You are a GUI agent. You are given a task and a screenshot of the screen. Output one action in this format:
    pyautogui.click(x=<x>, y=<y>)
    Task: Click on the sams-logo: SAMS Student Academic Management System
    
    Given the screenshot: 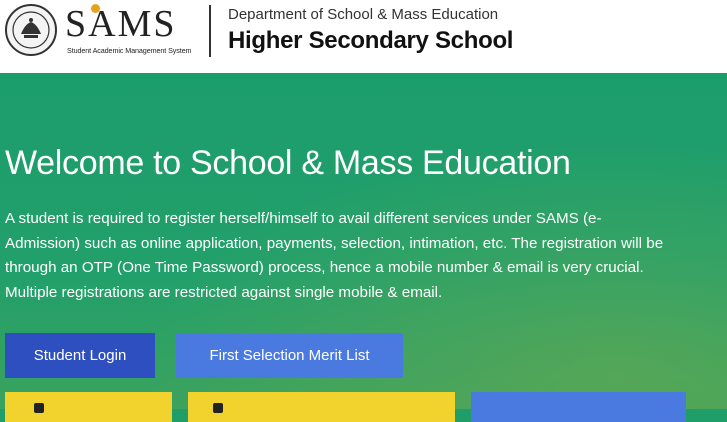 What is the action you would take?
    pyautogui.click(x=128, y=31)
    